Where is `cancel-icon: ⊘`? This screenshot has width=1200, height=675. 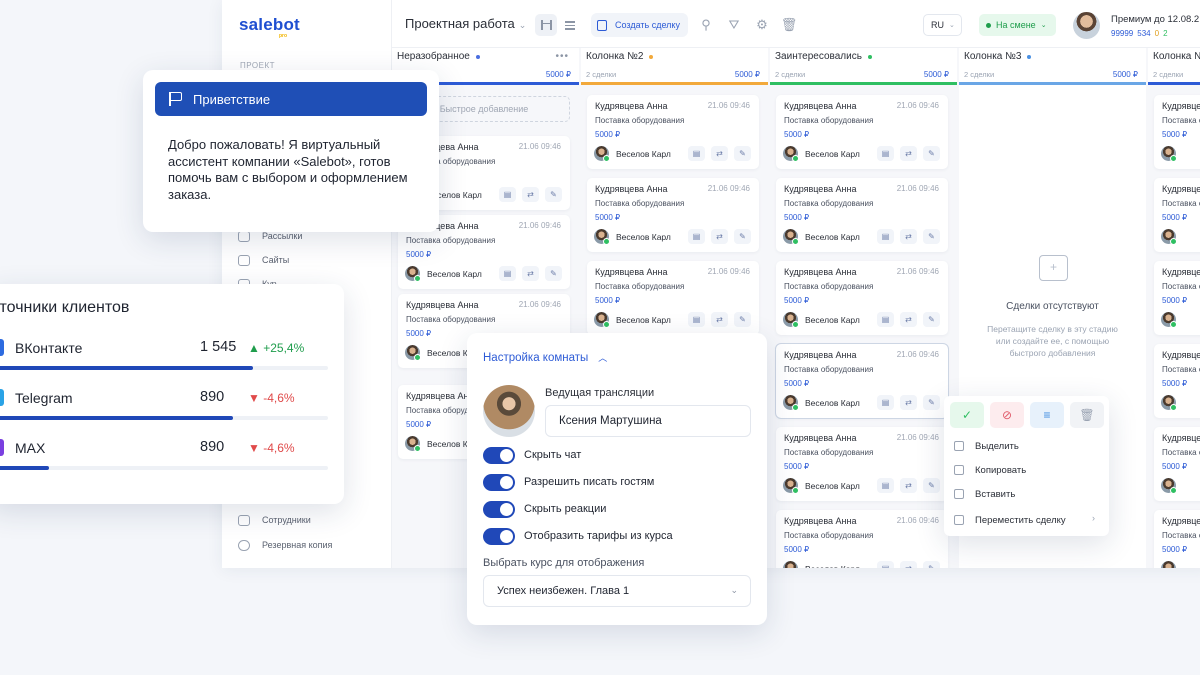
cancel-icon: ⊘ is located at coordinates (1007, 415).